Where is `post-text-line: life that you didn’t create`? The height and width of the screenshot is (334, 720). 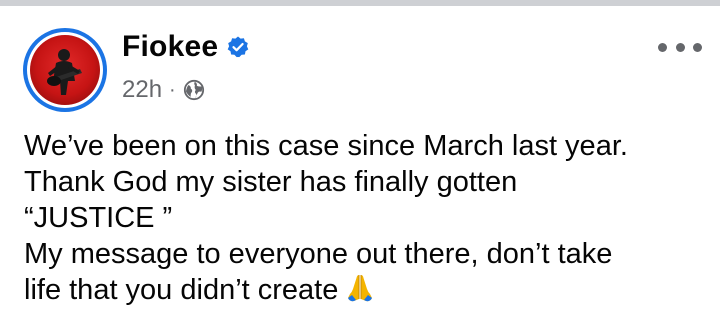 post-text-line: life that you didn’t create is located at coordinates (181, 290).